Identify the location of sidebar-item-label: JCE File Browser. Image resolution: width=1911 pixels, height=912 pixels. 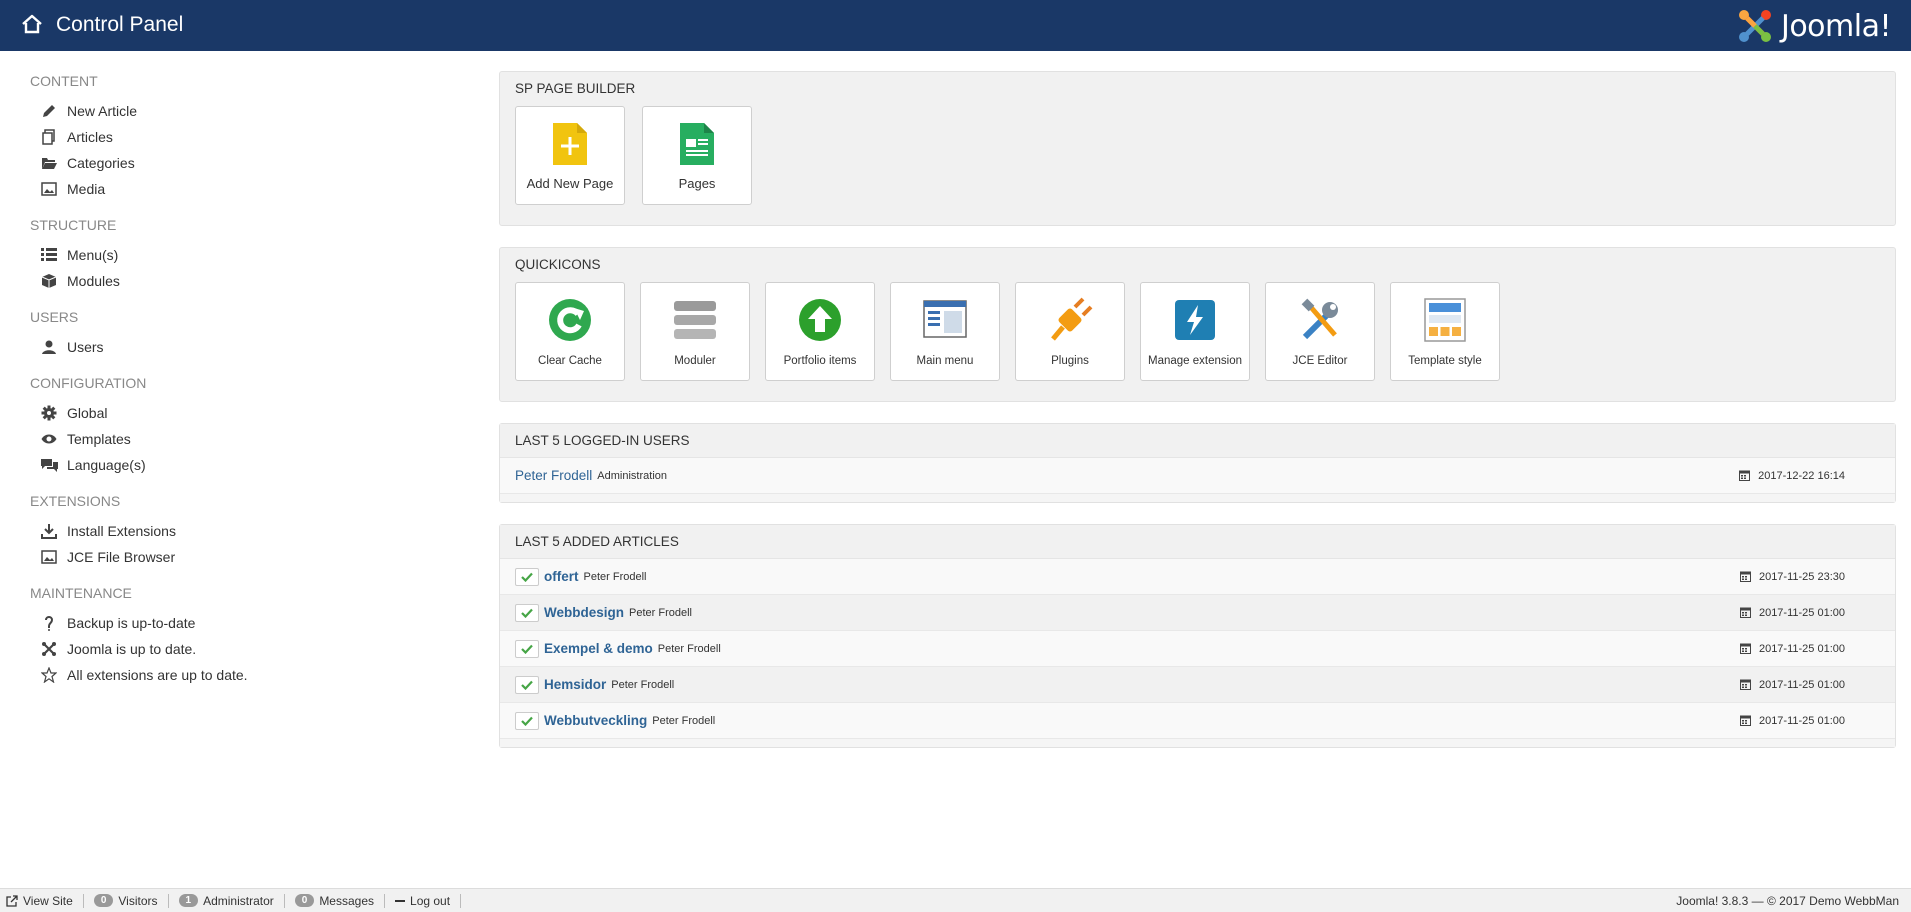
(121, 557).